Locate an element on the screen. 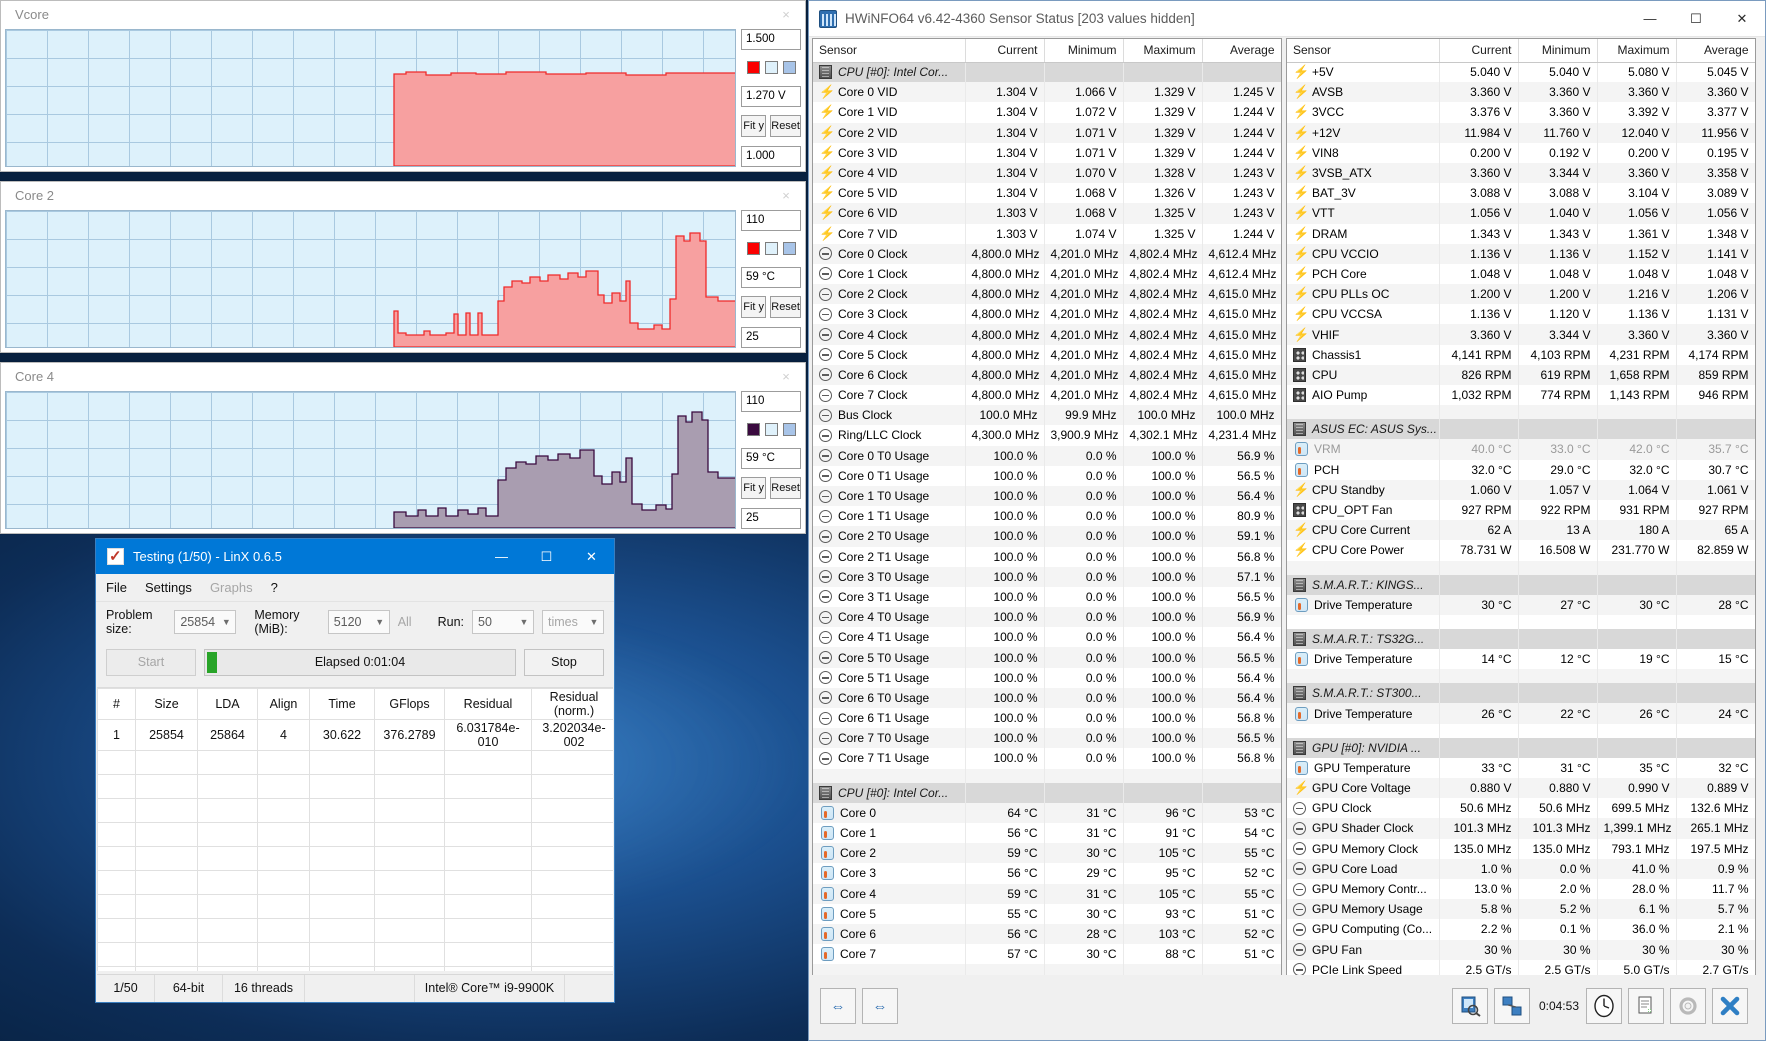  menu-item-file: File is located at coordinates (116, 587).